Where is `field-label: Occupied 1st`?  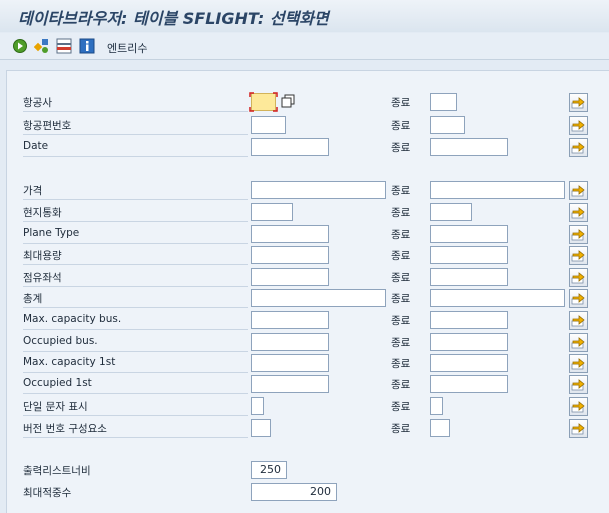 field-label: Occupied 1st is located at coordinates (57, 383).